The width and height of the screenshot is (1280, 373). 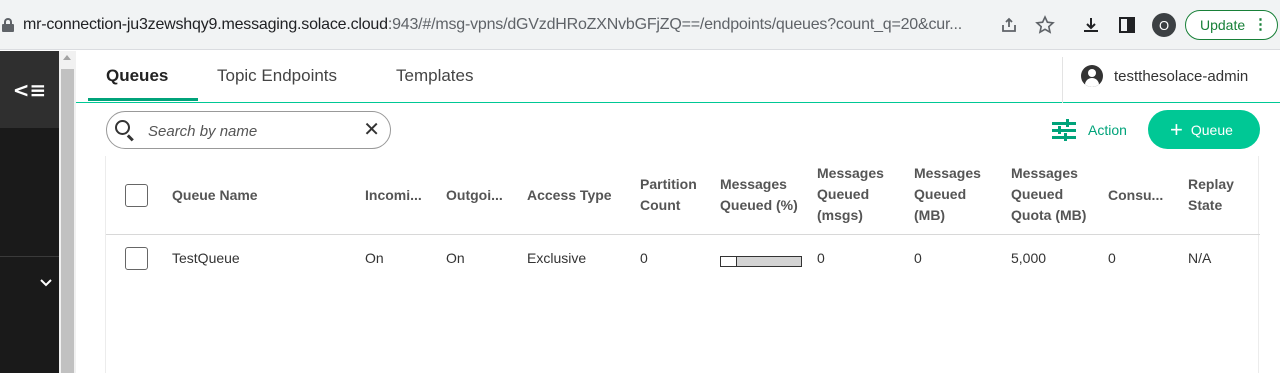 What do you see at coordinates (1181, 76) in the screenshot?
I see `user-name: testthesolace-admin` at bounding box center [1181, 76].